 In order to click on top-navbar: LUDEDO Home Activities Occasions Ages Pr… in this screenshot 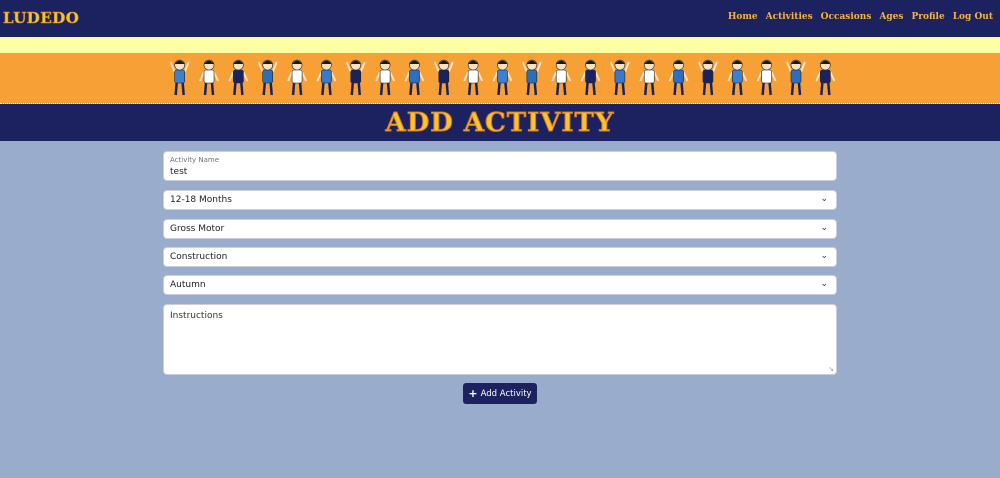, I will do `click(500, 18)`.